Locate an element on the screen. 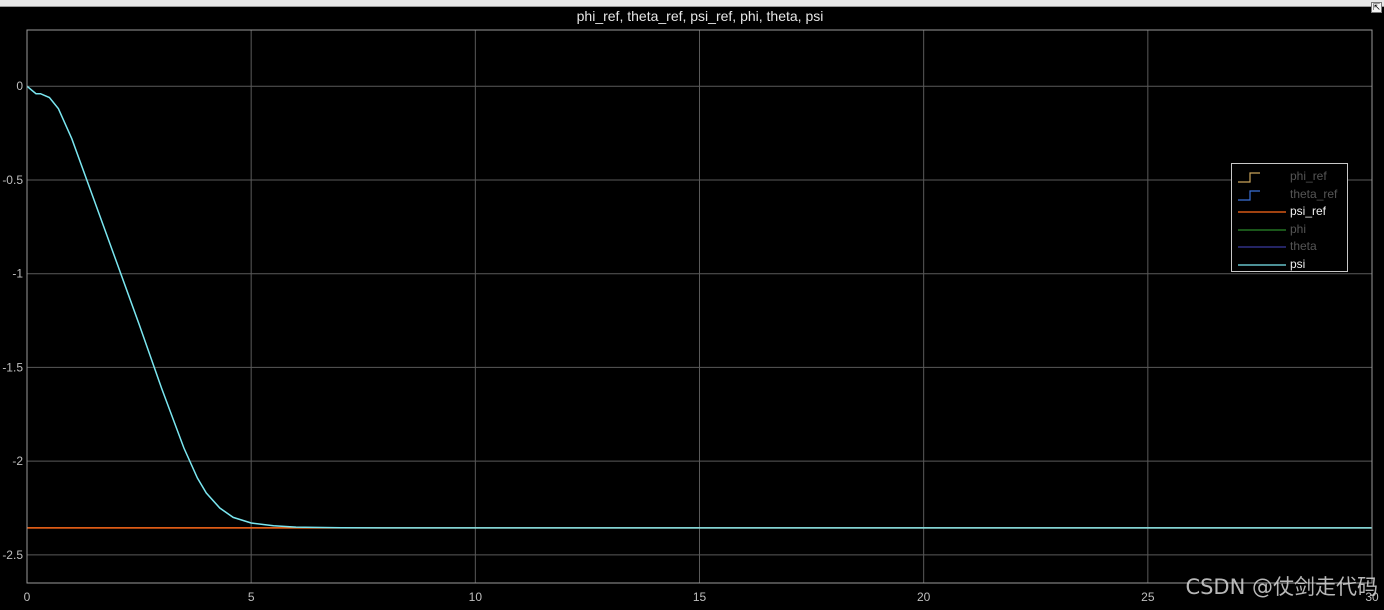  legend-item-psi_ref: psi_ref is located at coordinates (1289, 211).